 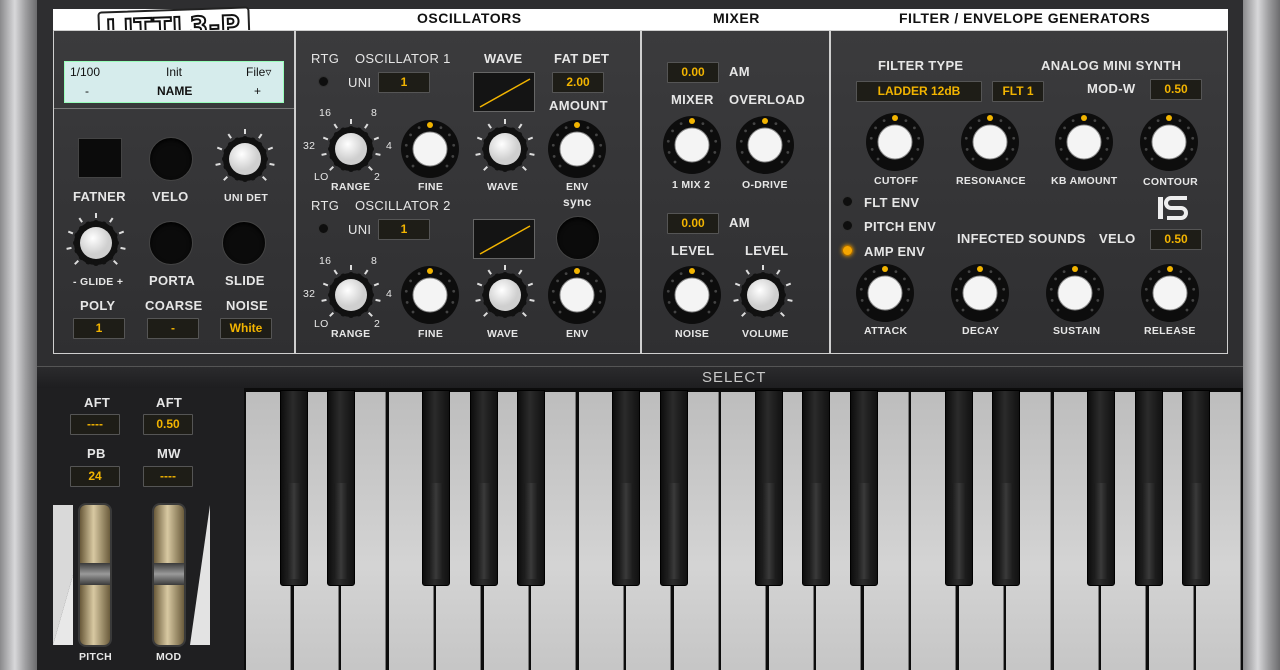 I want to click on osc1-wave-display, so click(x=504, y=92).